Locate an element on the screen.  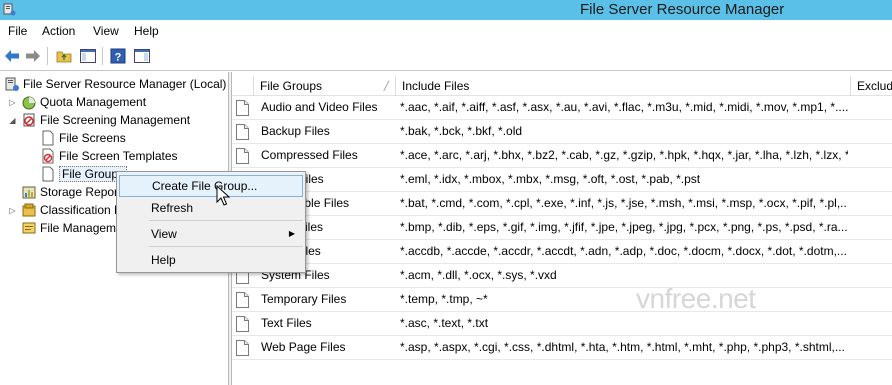
icon-column-header is located at coordinates (243, 86).